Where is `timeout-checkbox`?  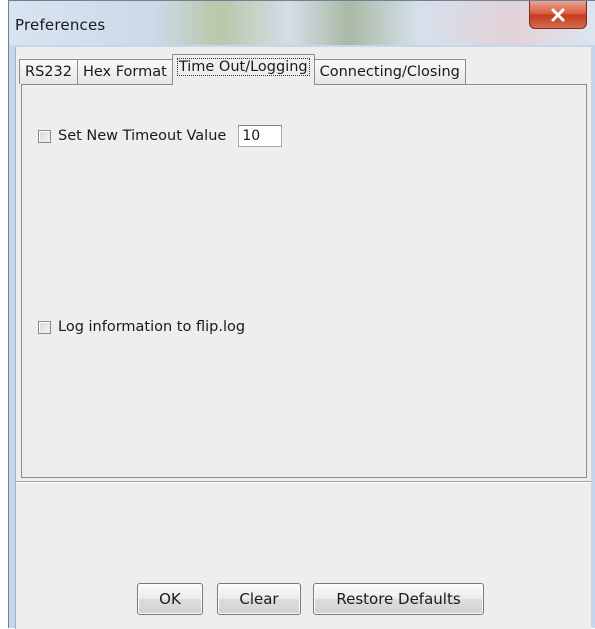 timeout-checkbox is located at coordinates (44, 136).